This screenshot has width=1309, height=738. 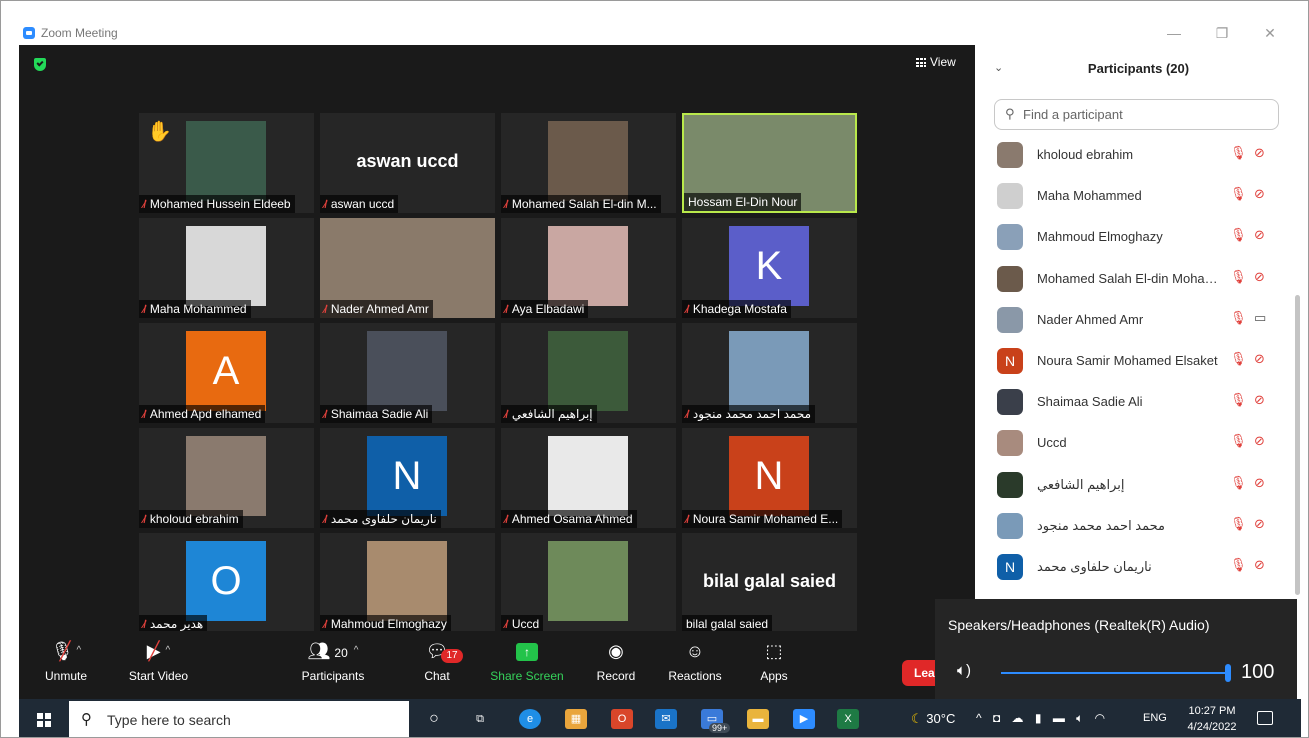 What do you see at coordinates (407, 163) in the screenshot?
I see `video-tile: aswan uccd ⁄̸ aswan uccd` at bounding box center [407, 163].